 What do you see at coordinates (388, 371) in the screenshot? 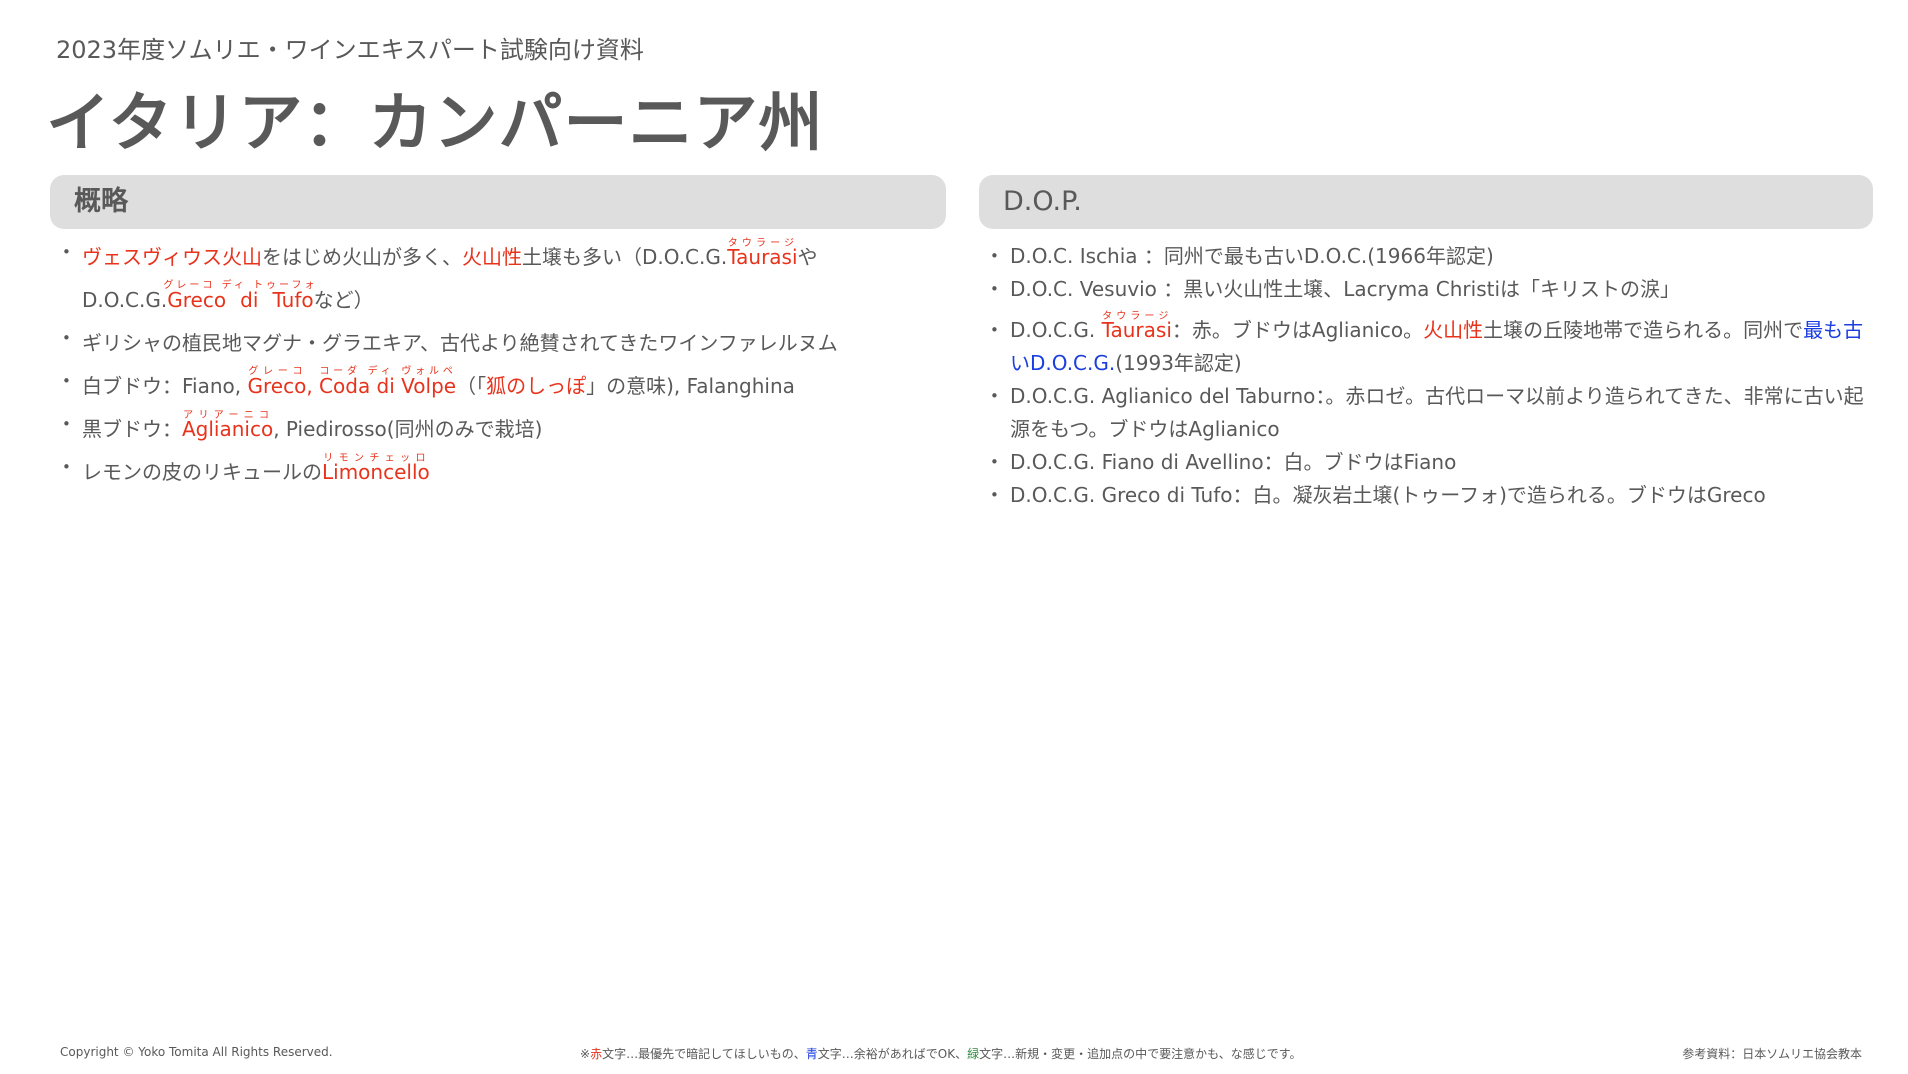
I see `term-reading: コーダ ディ ヴォルペ` at bounding box center [388, 371].